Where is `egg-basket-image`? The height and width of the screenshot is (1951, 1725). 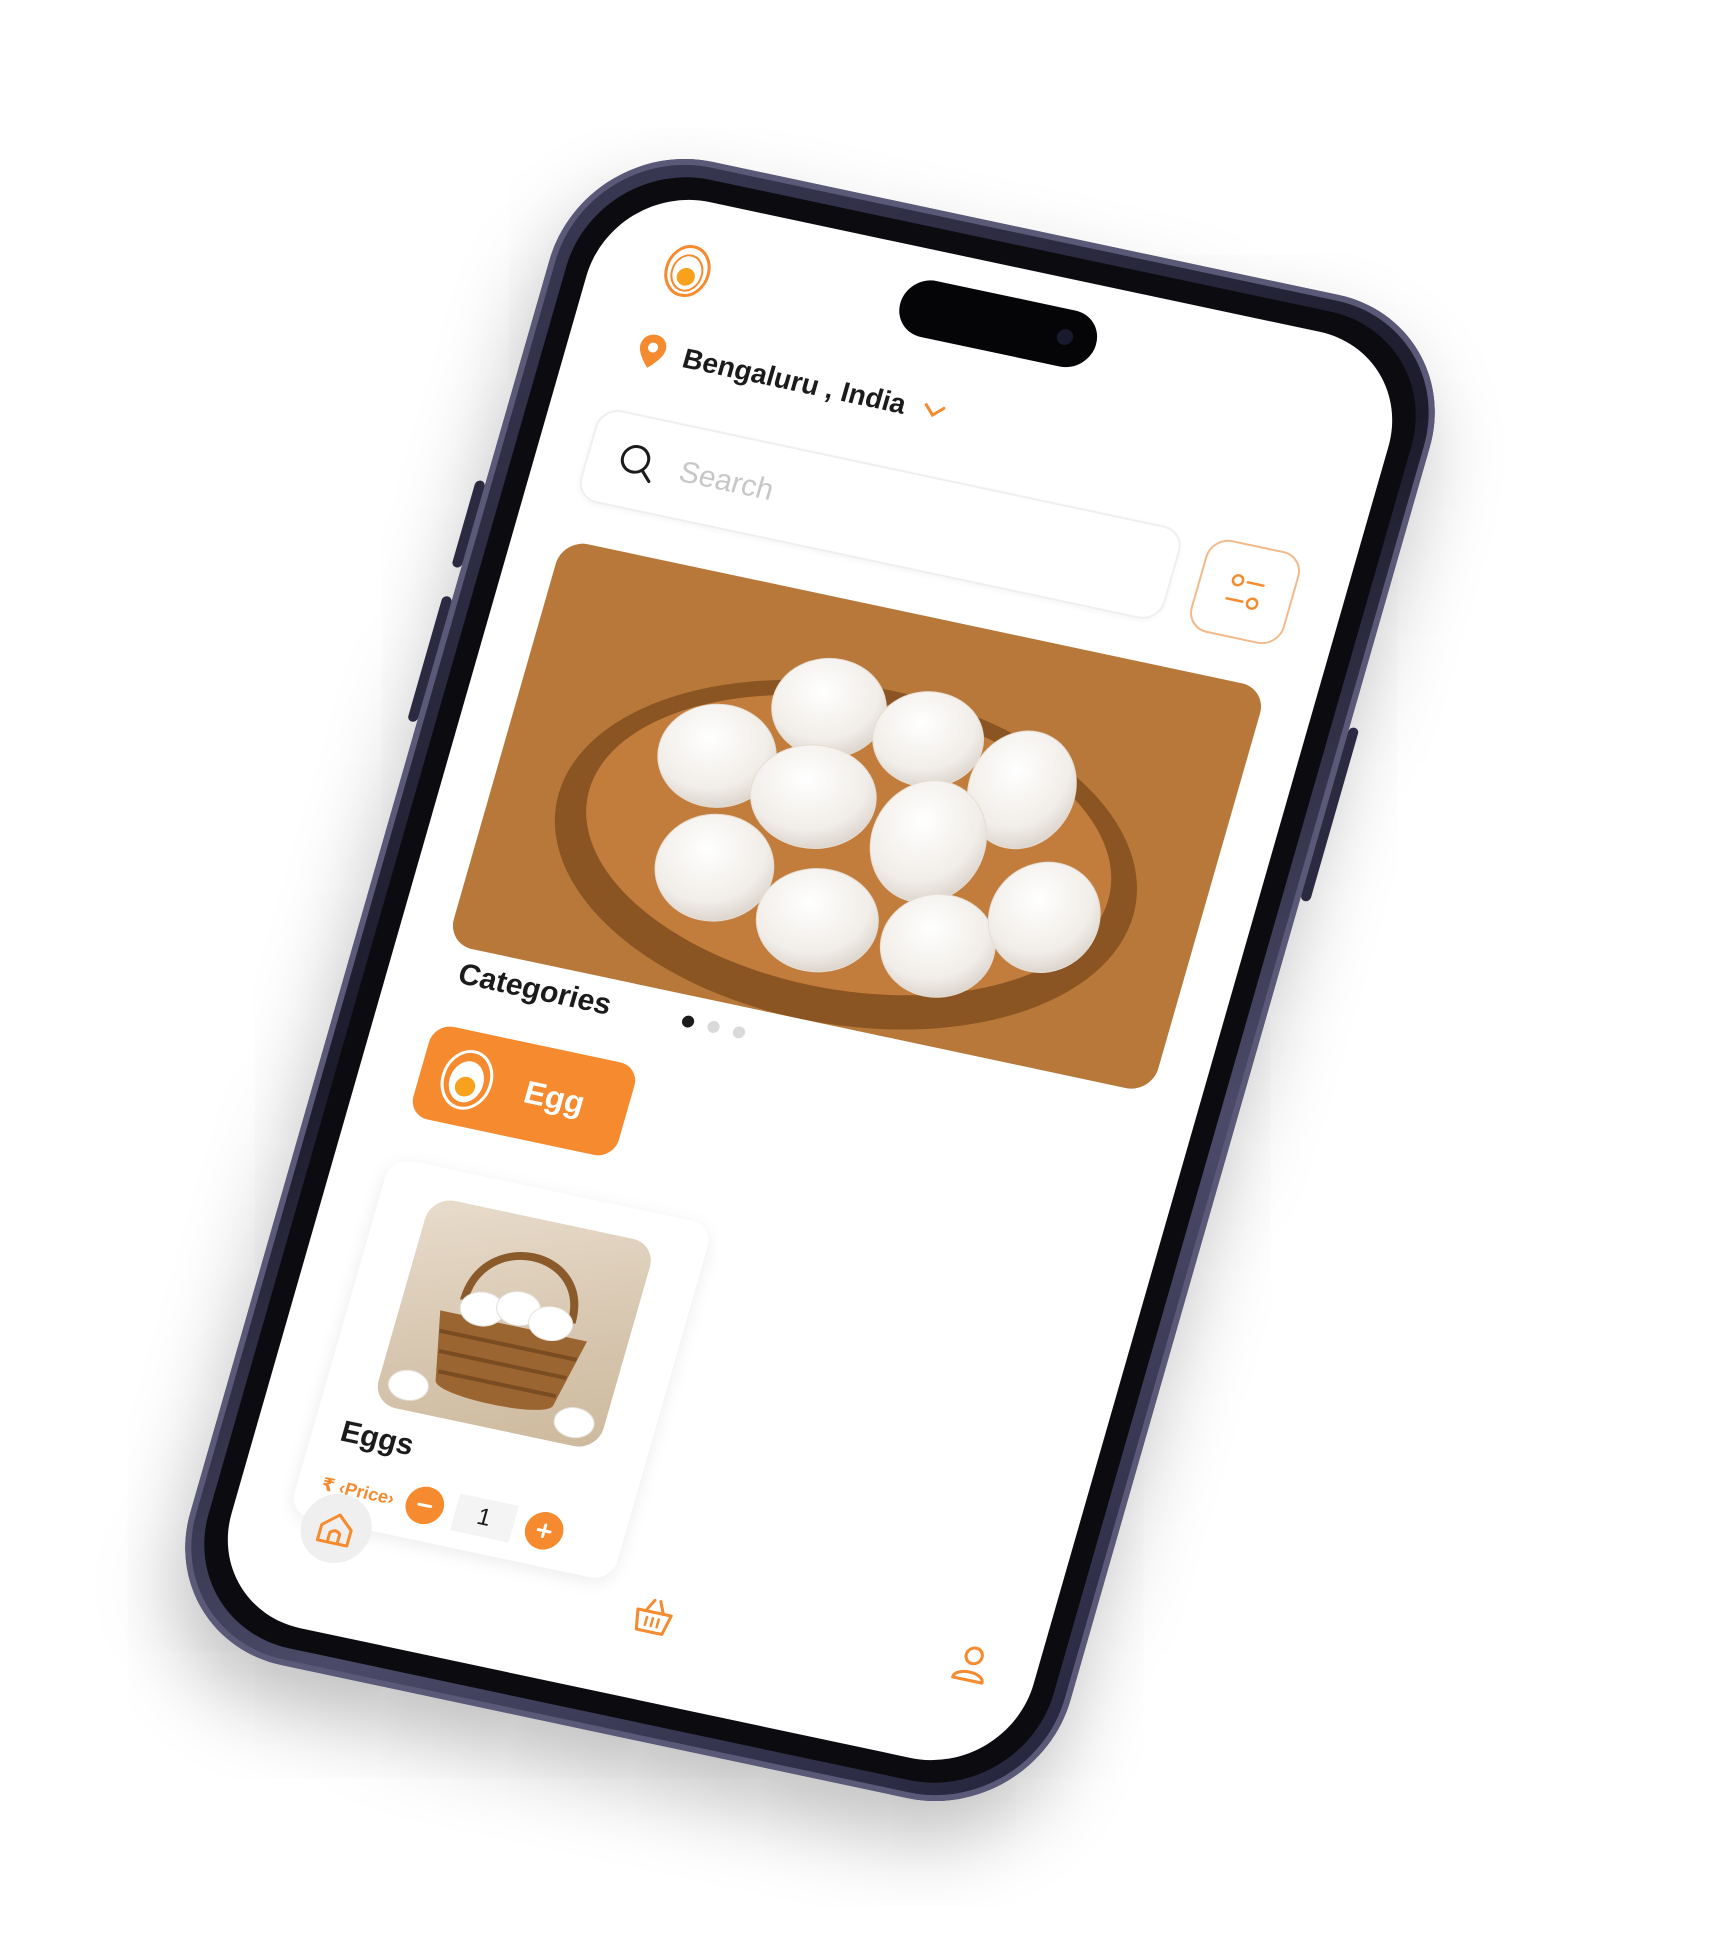
egg-basket-image is located at coordinates (491, 1345).